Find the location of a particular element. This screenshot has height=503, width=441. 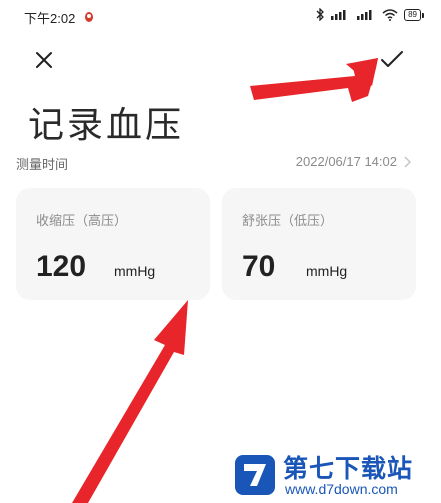

page-title: 记录血压 is located at coordinates (106, 125).